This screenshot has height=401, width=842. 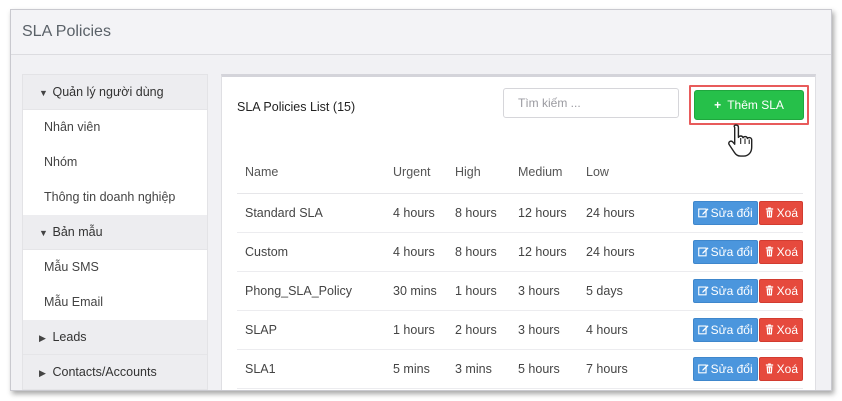 What do you see at coordinates (311, 291) in the screenshot?
I see `policy-name-link: Phong_SLA_Policy` at bounding box center [311, 291].